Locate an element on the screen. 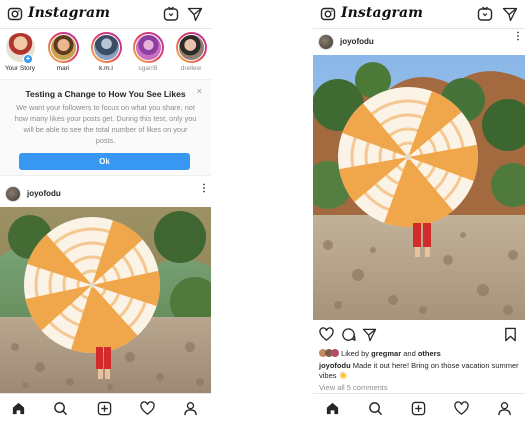 The image size is (525, 422). liked-by-user: gregmar is located at coordinates (386, 353).